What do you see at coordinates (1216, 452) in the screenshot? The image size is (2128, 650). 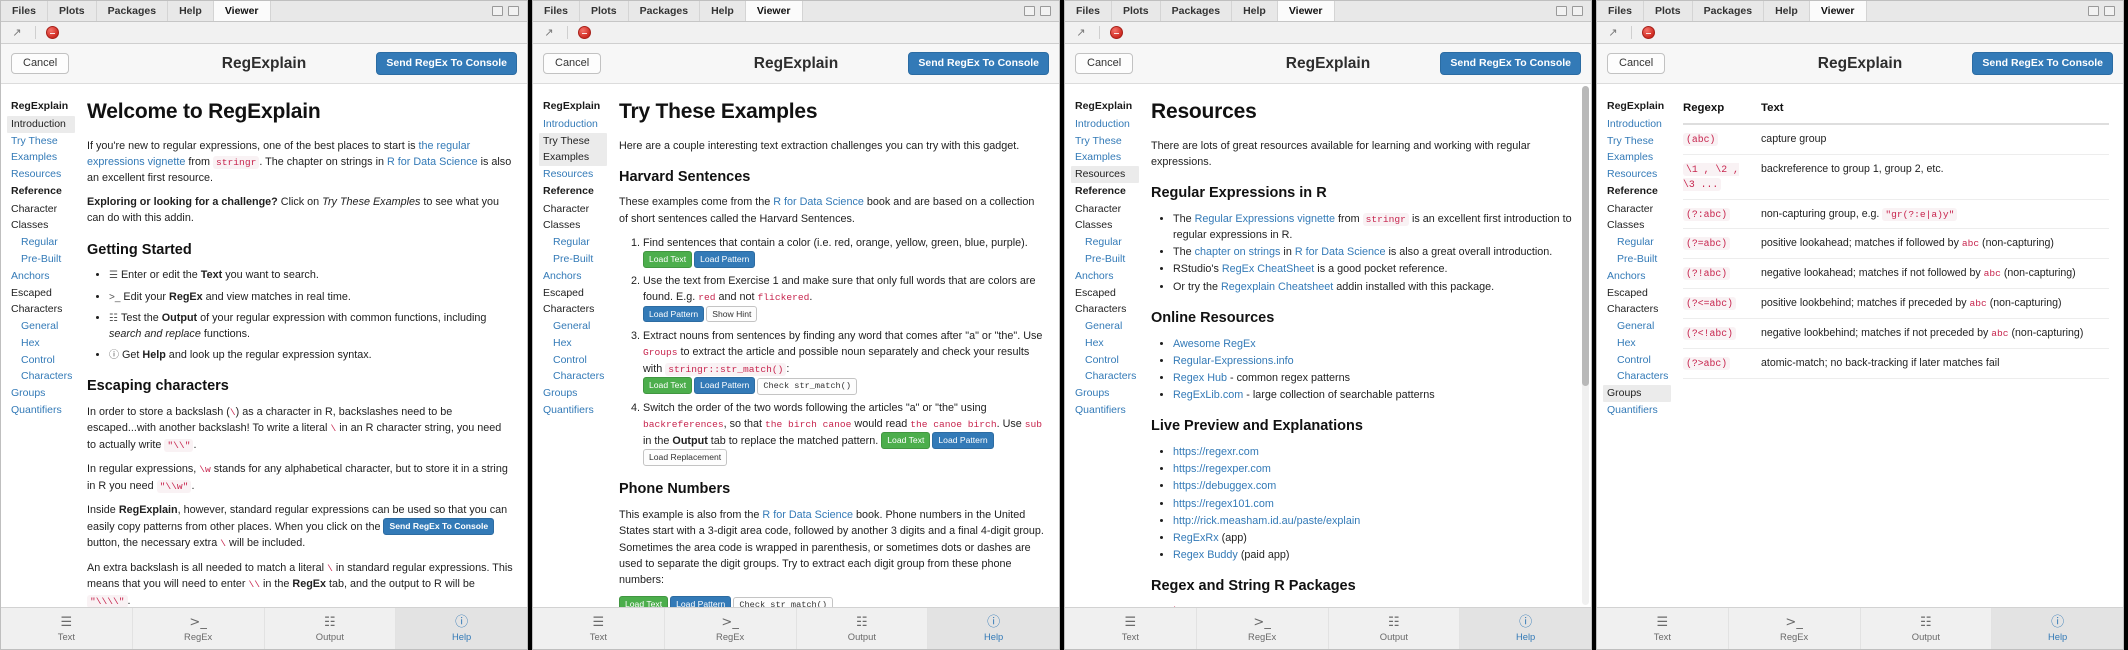 I see `link-regexr: https://regexr.com` at bounding box center [1216, 452].